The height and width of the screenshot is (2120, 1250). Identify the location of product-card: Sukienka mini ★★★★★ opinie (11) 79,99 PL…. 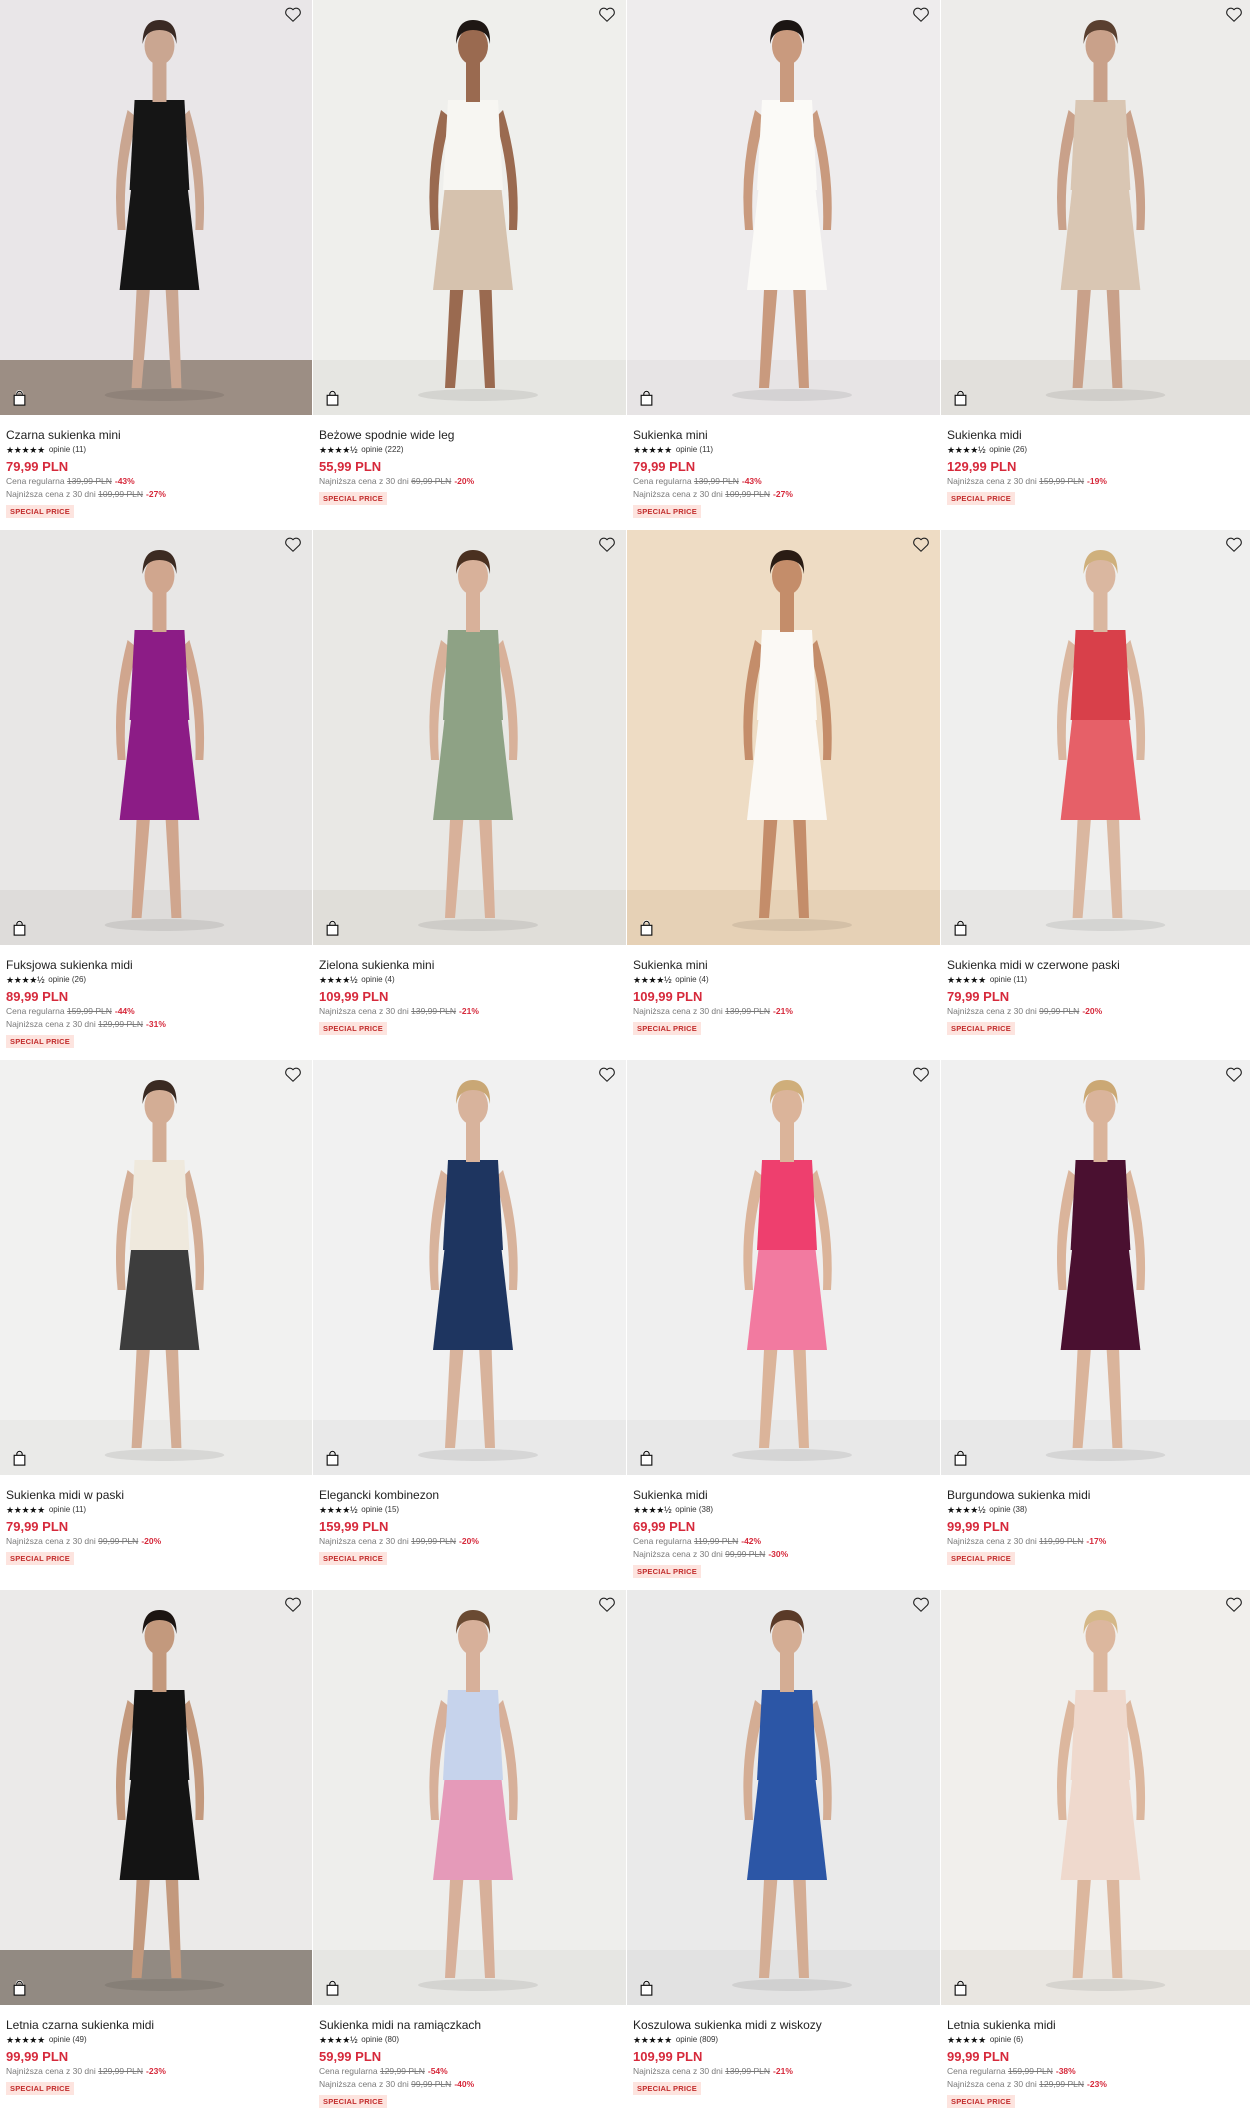
(783, 265).